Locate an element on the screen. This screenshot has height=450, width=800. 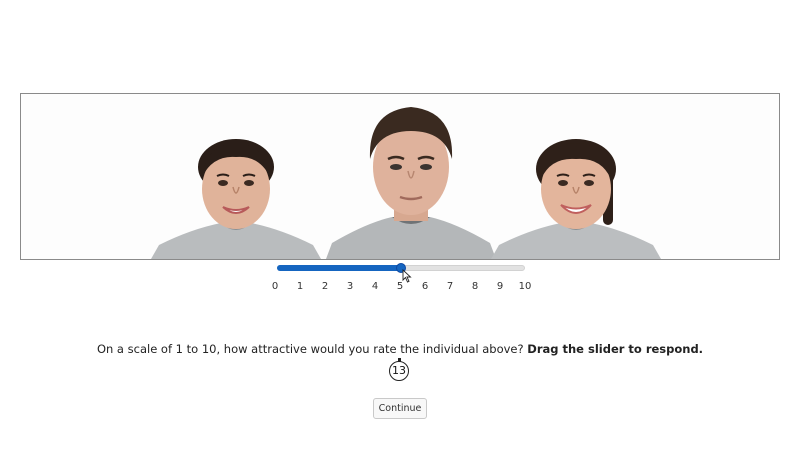
scale-label-9: 9 is located at coordinates (500, 286).